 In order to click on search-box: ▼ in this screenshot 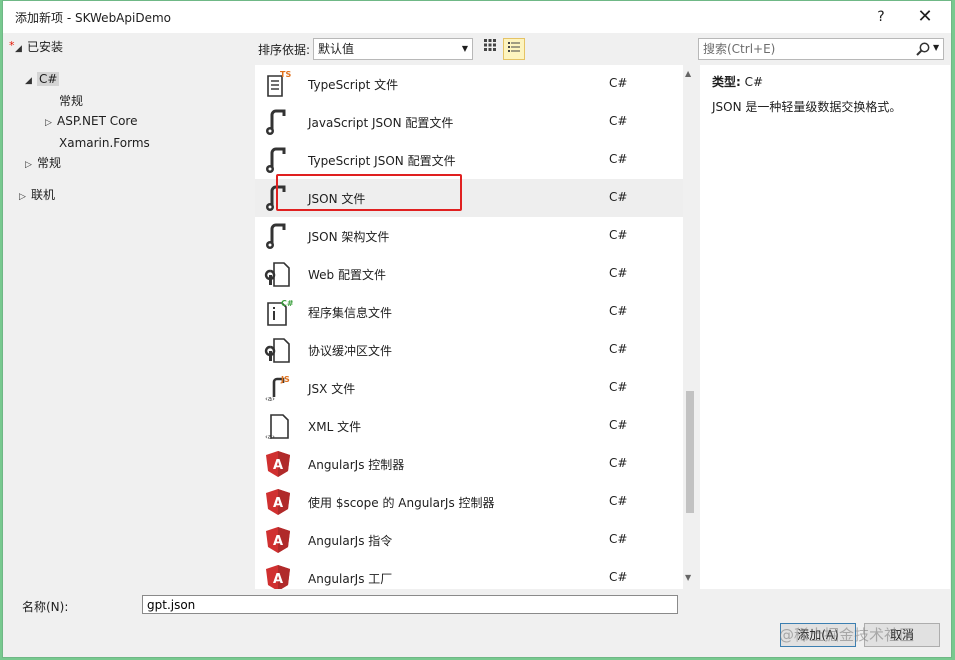, I will do `click(821, 49)`.